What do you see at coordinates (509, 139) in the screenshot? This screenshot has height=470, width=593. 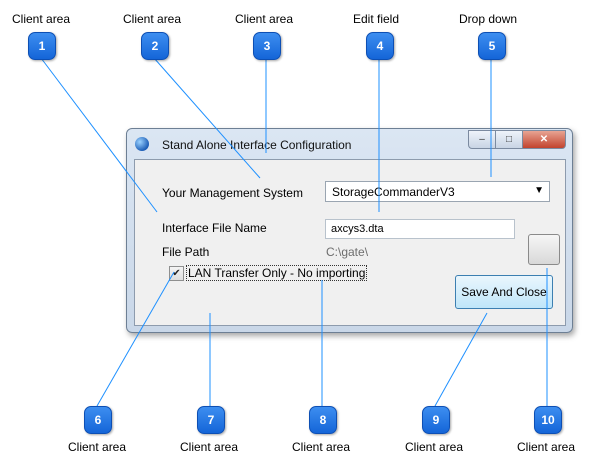 I see `maximize-button: □` at bounding box center [509, 139].